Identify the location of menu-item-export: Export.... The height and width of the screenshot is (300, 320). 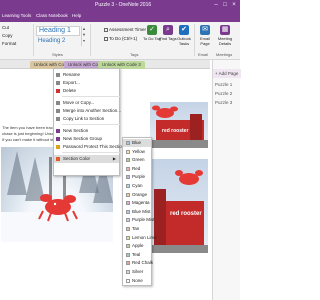
(86, 83).